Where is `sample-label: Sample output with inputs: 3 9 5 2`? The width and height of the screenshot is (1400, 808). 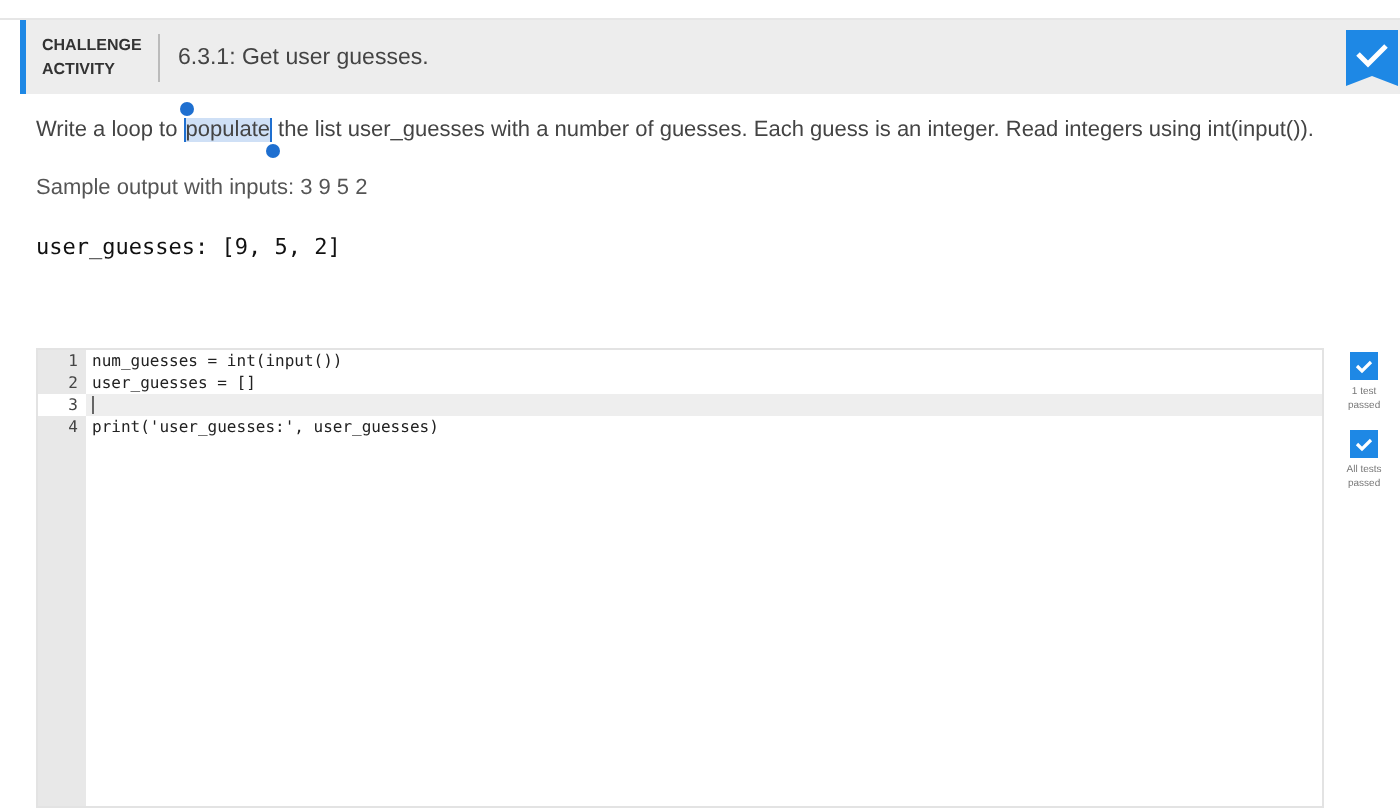
sample-label: Sample output with inputs: 3 9 5 2 is located at coordinates (203, 188).